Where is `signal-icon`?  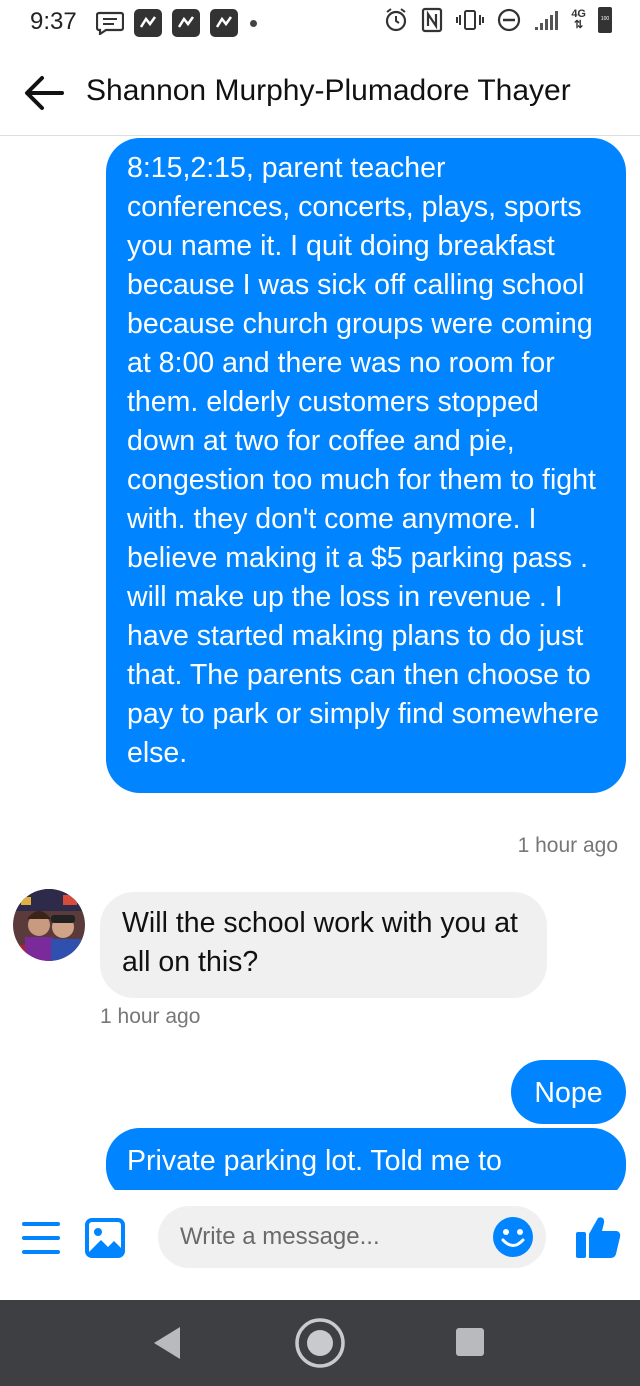 signal-icon is located at coordinates (547, 20).